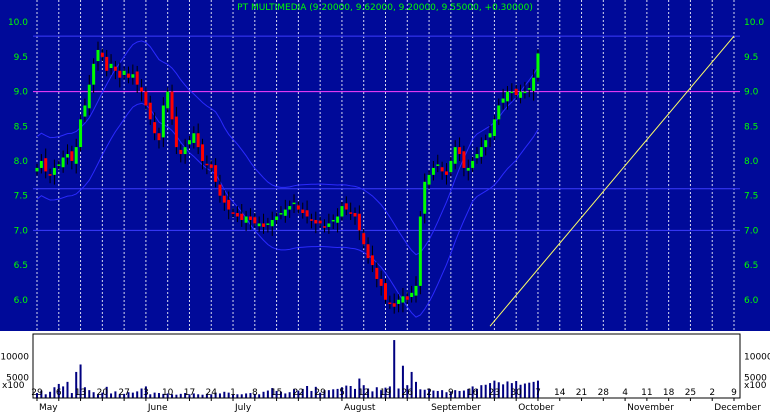 The image size is (770, 412). Describe the element at coordinates (751, 127) in the screenshot. I see `price-tick-label-right: 8.5` at that location.